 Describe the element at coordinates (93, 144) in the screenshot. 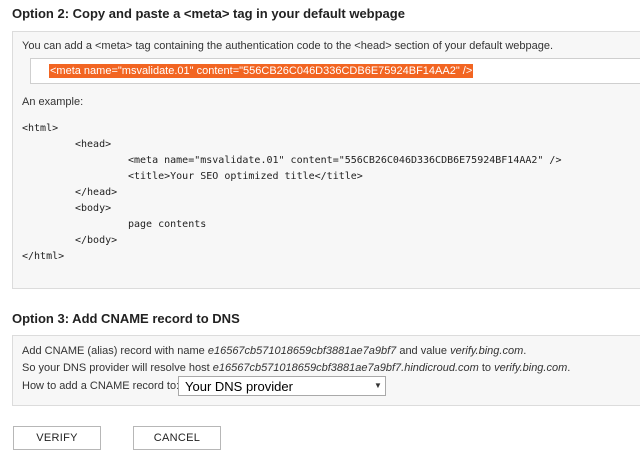

I see `code-line-head-open: <head>` at that location.